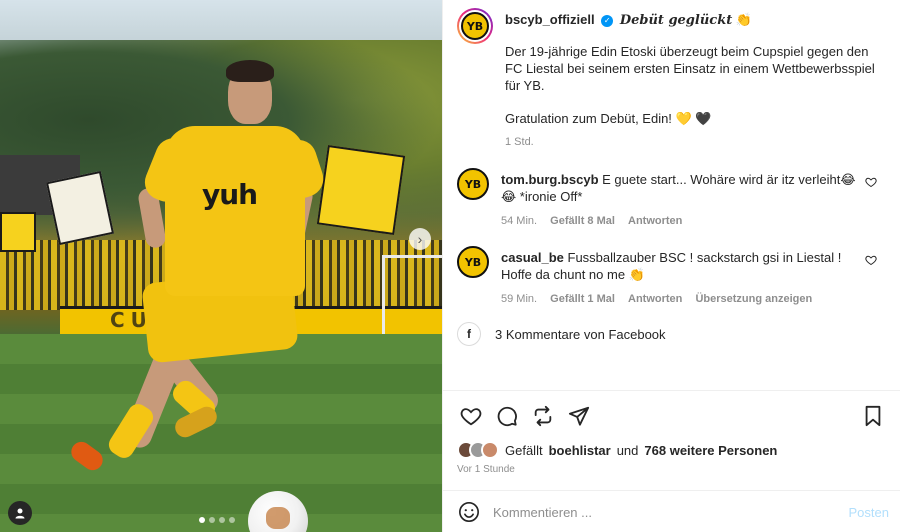 The width and height of the screenshot is (900, 532). What do you see at coordinates (519, 221) in the screenshot?
I see `comment-time: 54 Min.` at bounding box center [519, 221].